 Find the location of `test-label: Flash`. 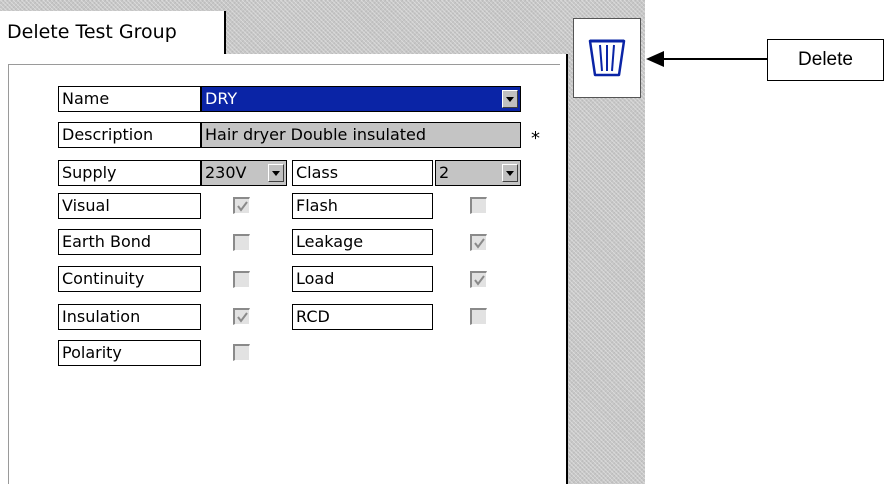

test-label: Flash is located at coordinates (362, 206).